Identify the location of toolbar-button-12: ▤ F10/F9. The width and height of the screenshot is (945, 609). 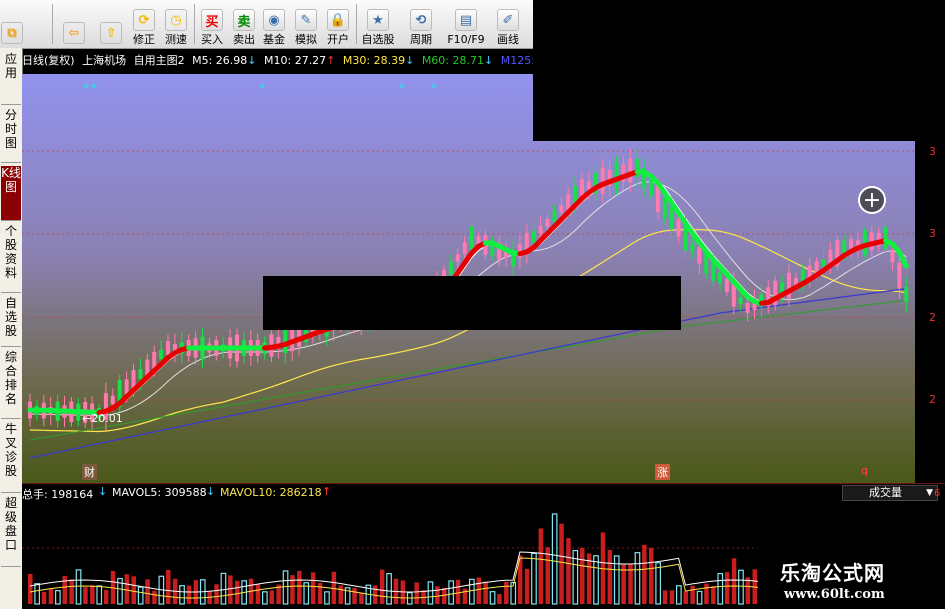
(466, 24).